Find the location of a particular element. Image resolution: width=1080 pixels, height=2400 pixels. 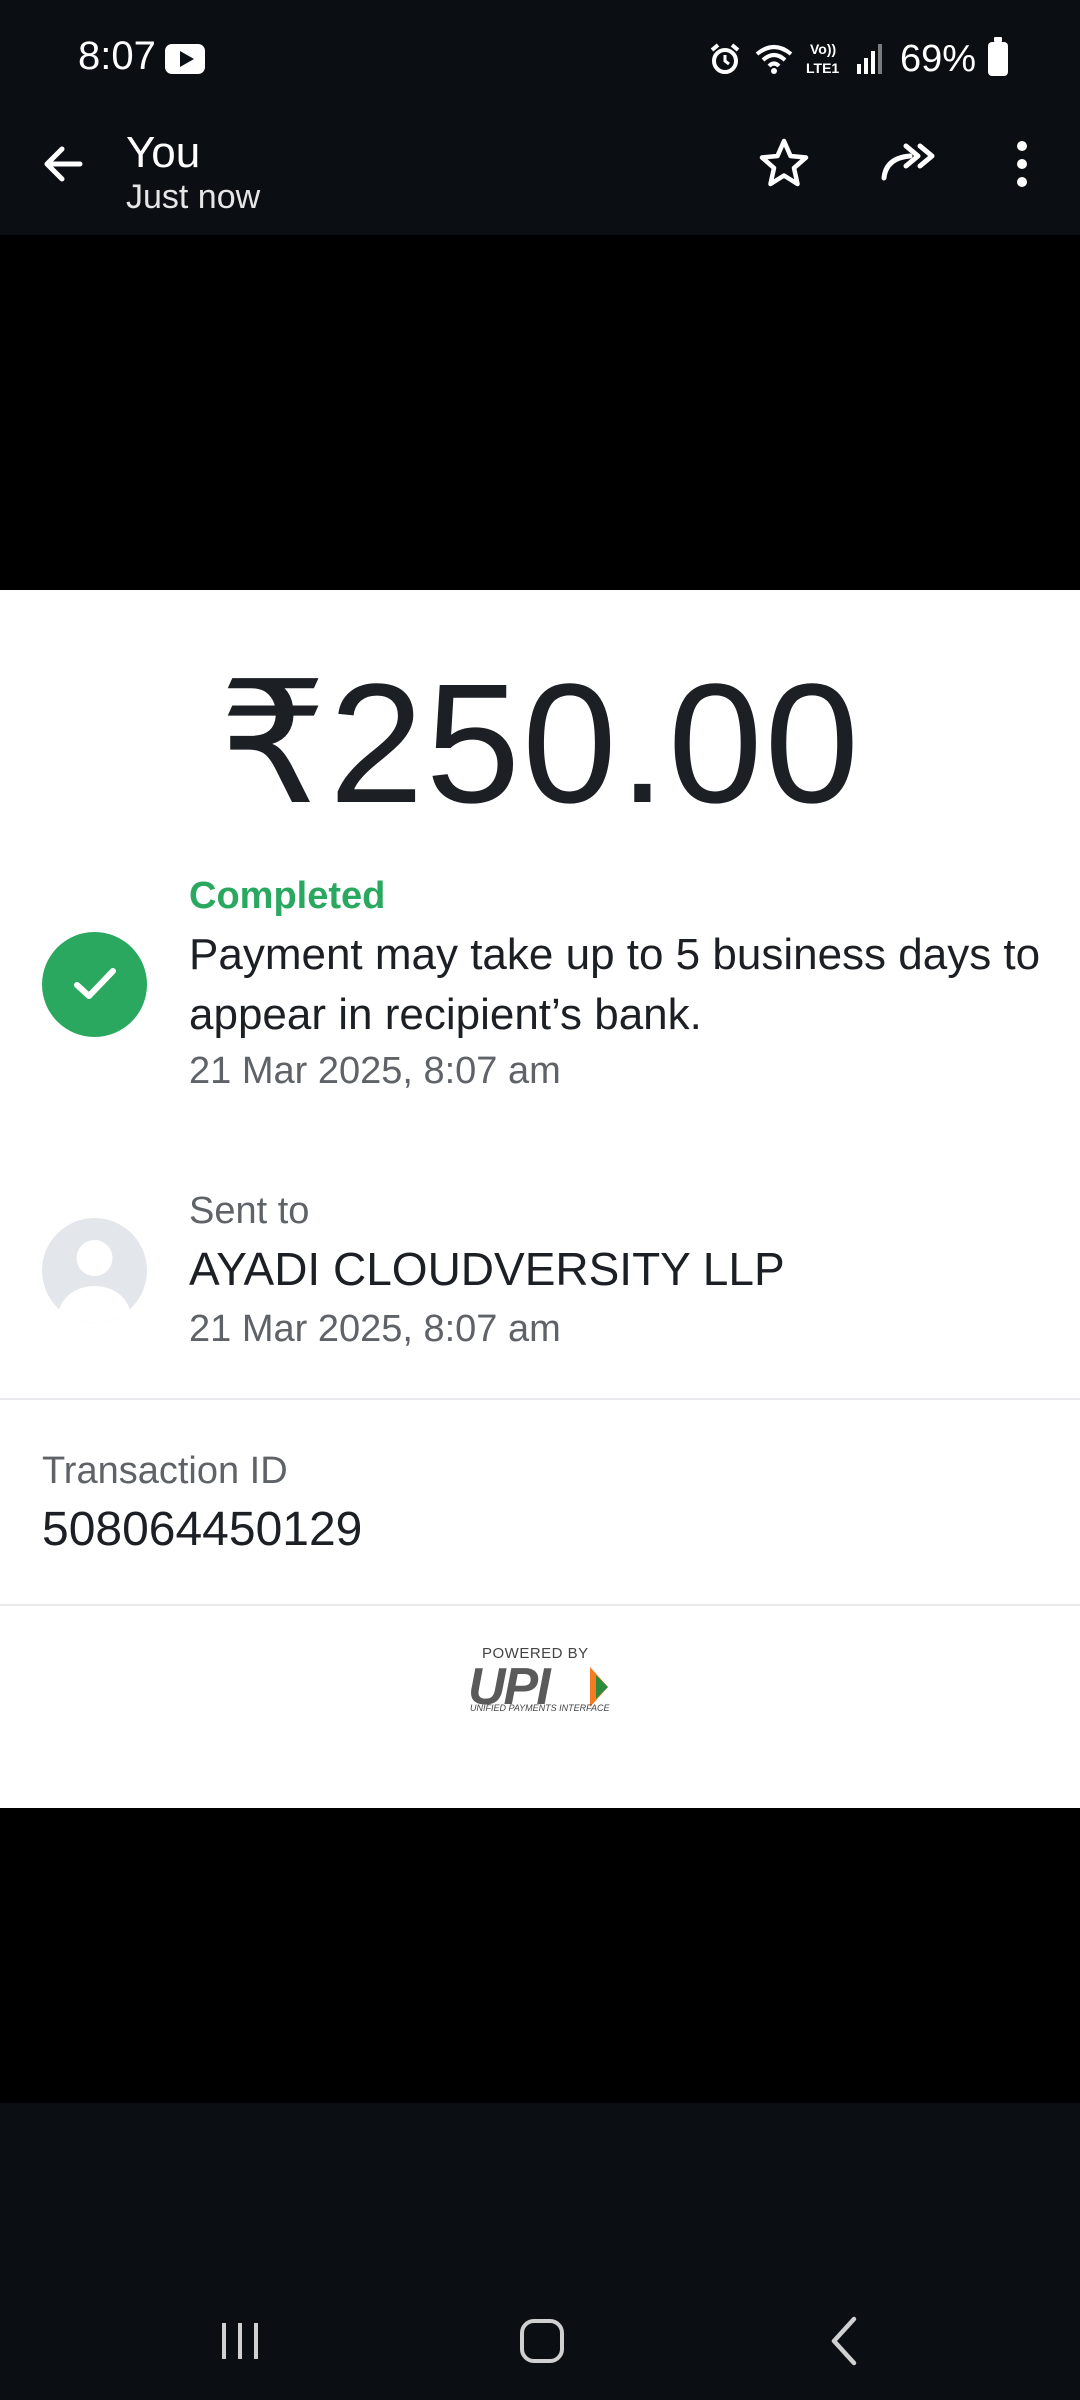

recents-icon is located at coordinates (240, 2341).